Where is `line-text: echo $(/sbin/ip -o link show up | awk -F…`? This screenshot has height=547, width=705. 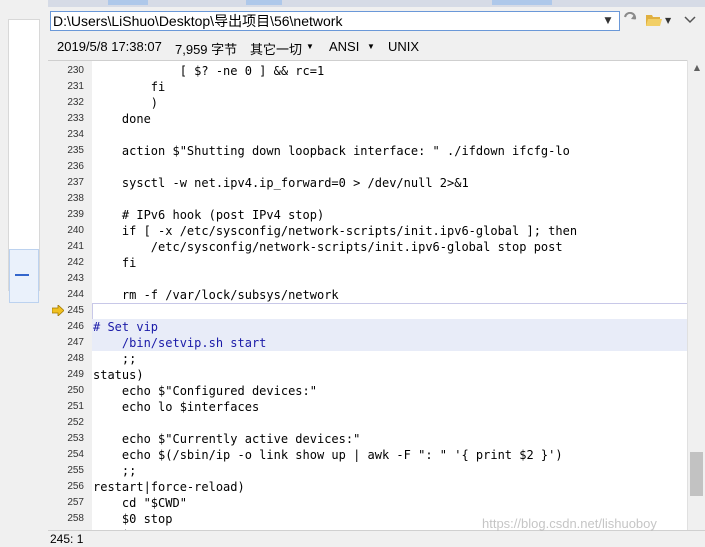 line-text: echo $(/sbin/ip -o link show up | awk -F… is located at coordinates (328, 455).